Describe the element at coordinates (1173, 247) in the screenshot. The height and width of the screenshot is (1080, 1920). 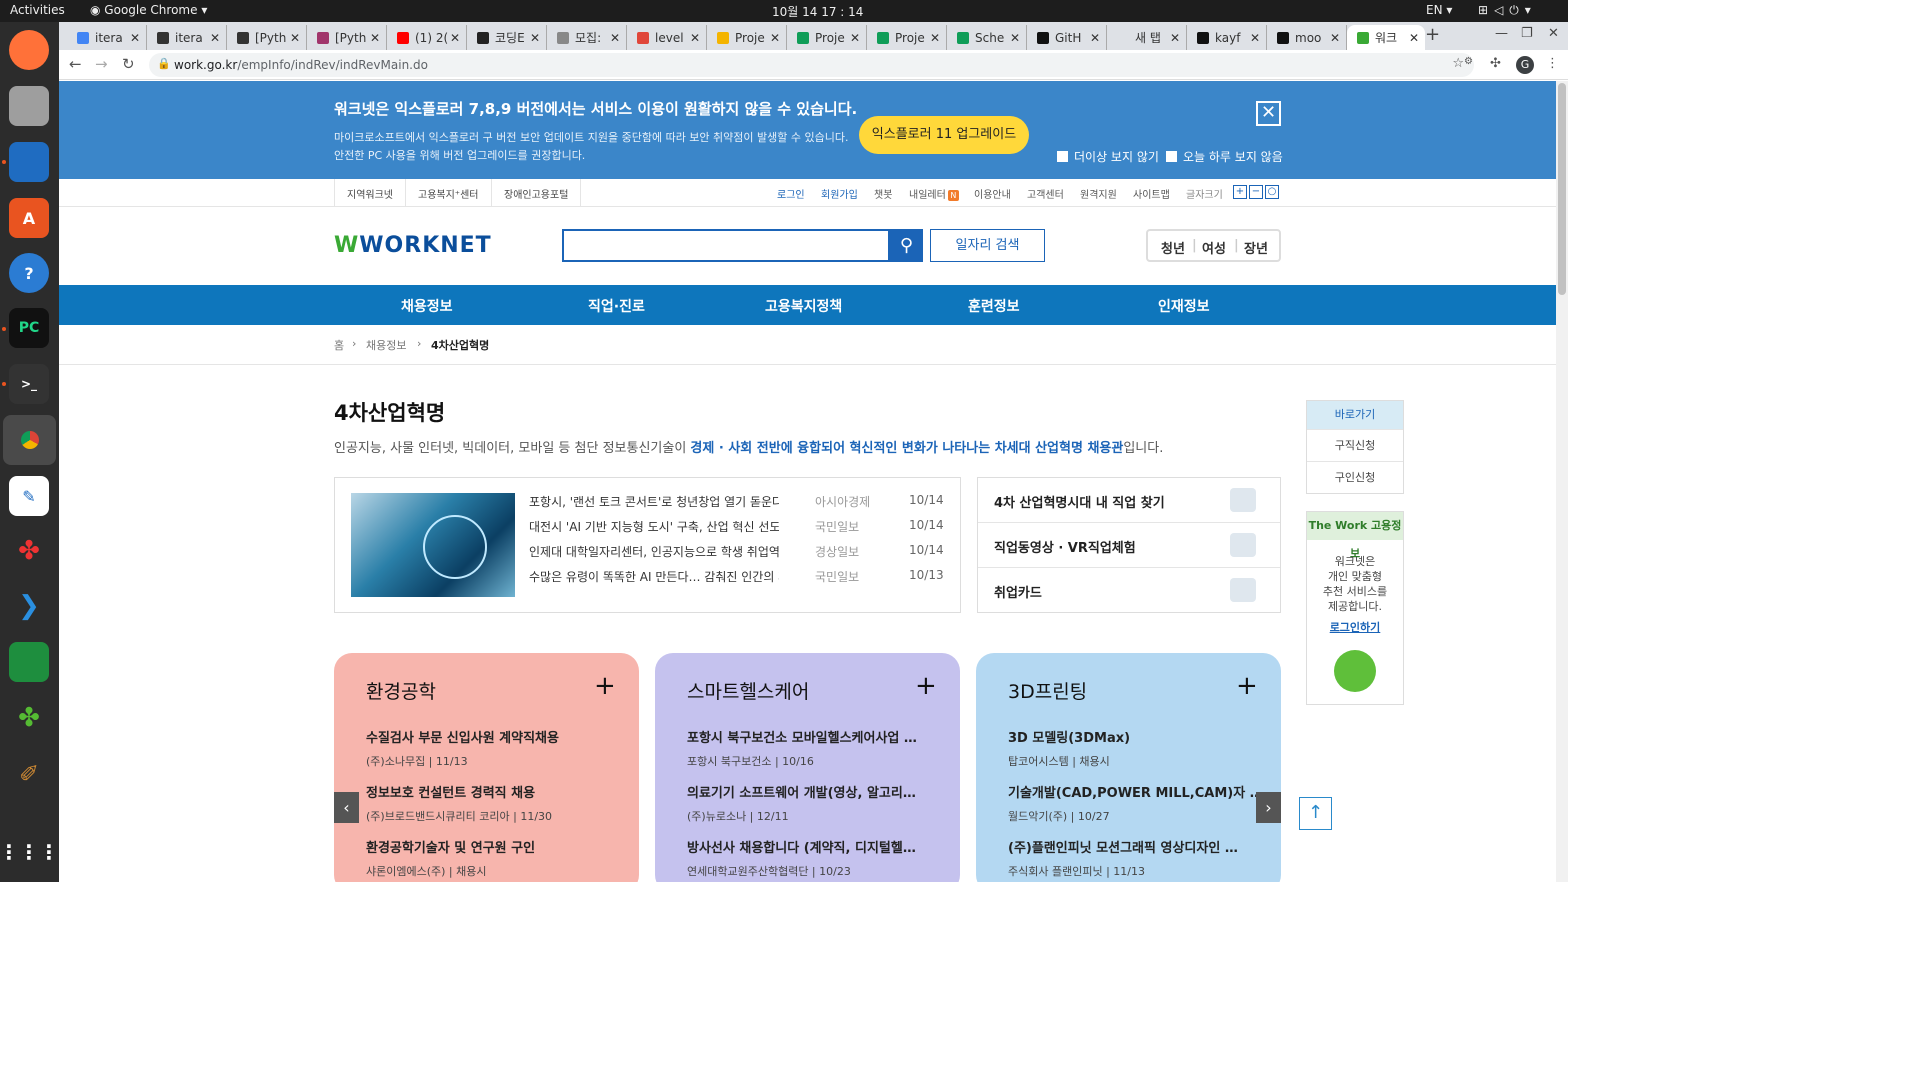
I see `target-youth: 청년` at that location.